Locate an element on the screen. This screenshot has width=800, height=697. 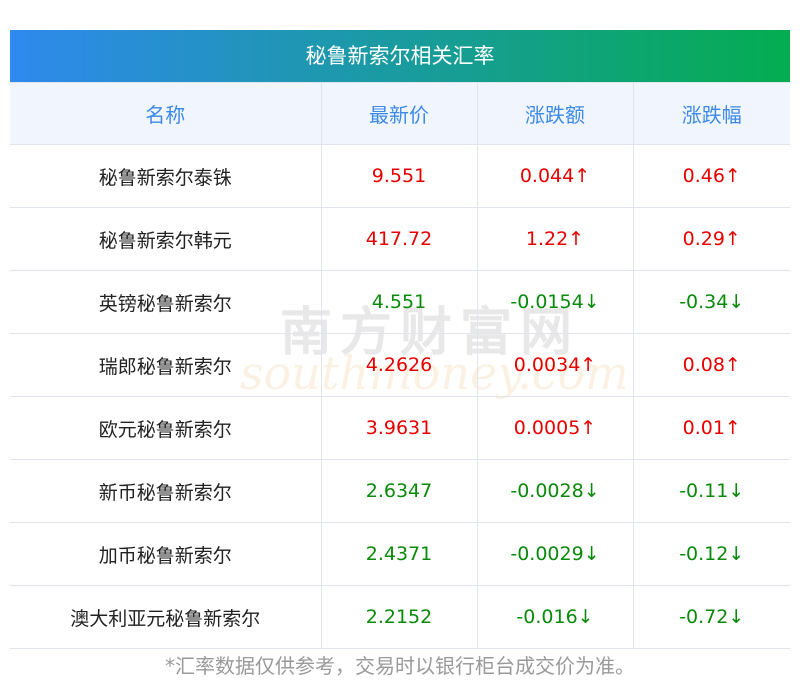
pct-cell: -0.12↓ is located at coordinates (711, 554).